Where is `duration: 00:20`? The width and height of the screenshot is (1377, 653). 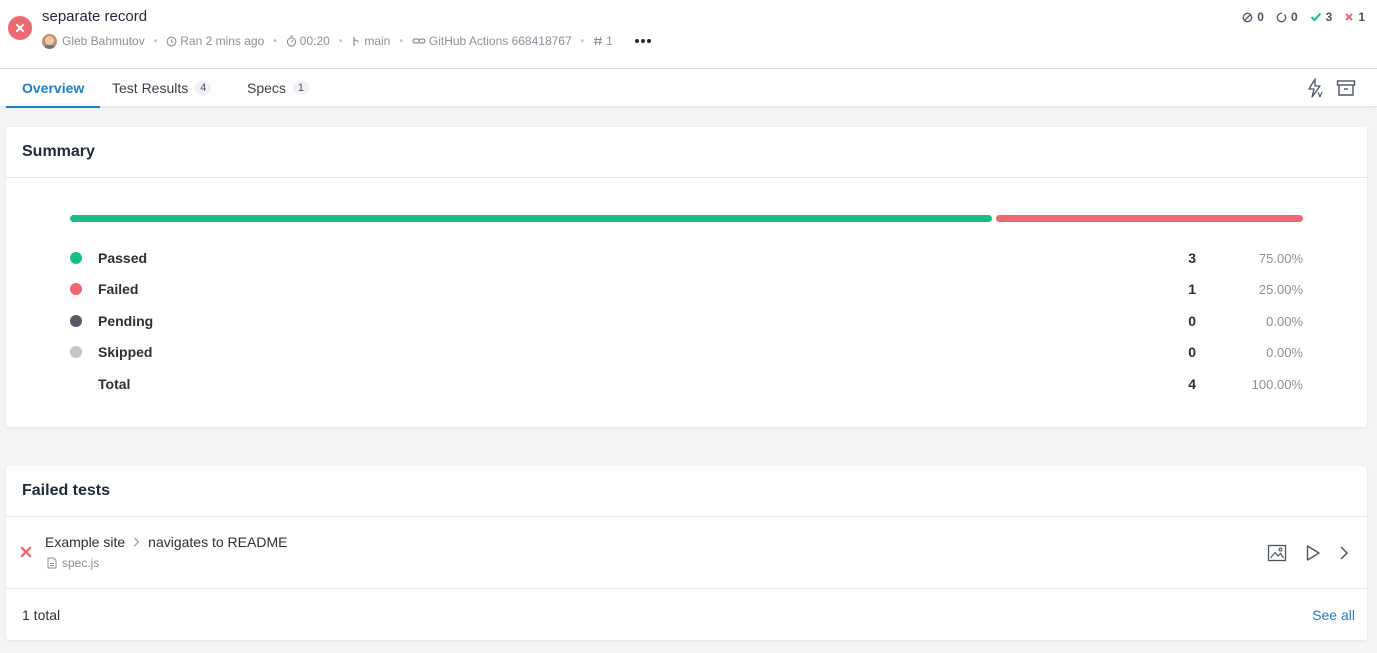 duration: 00:20 is located at coordinates (308, 41).